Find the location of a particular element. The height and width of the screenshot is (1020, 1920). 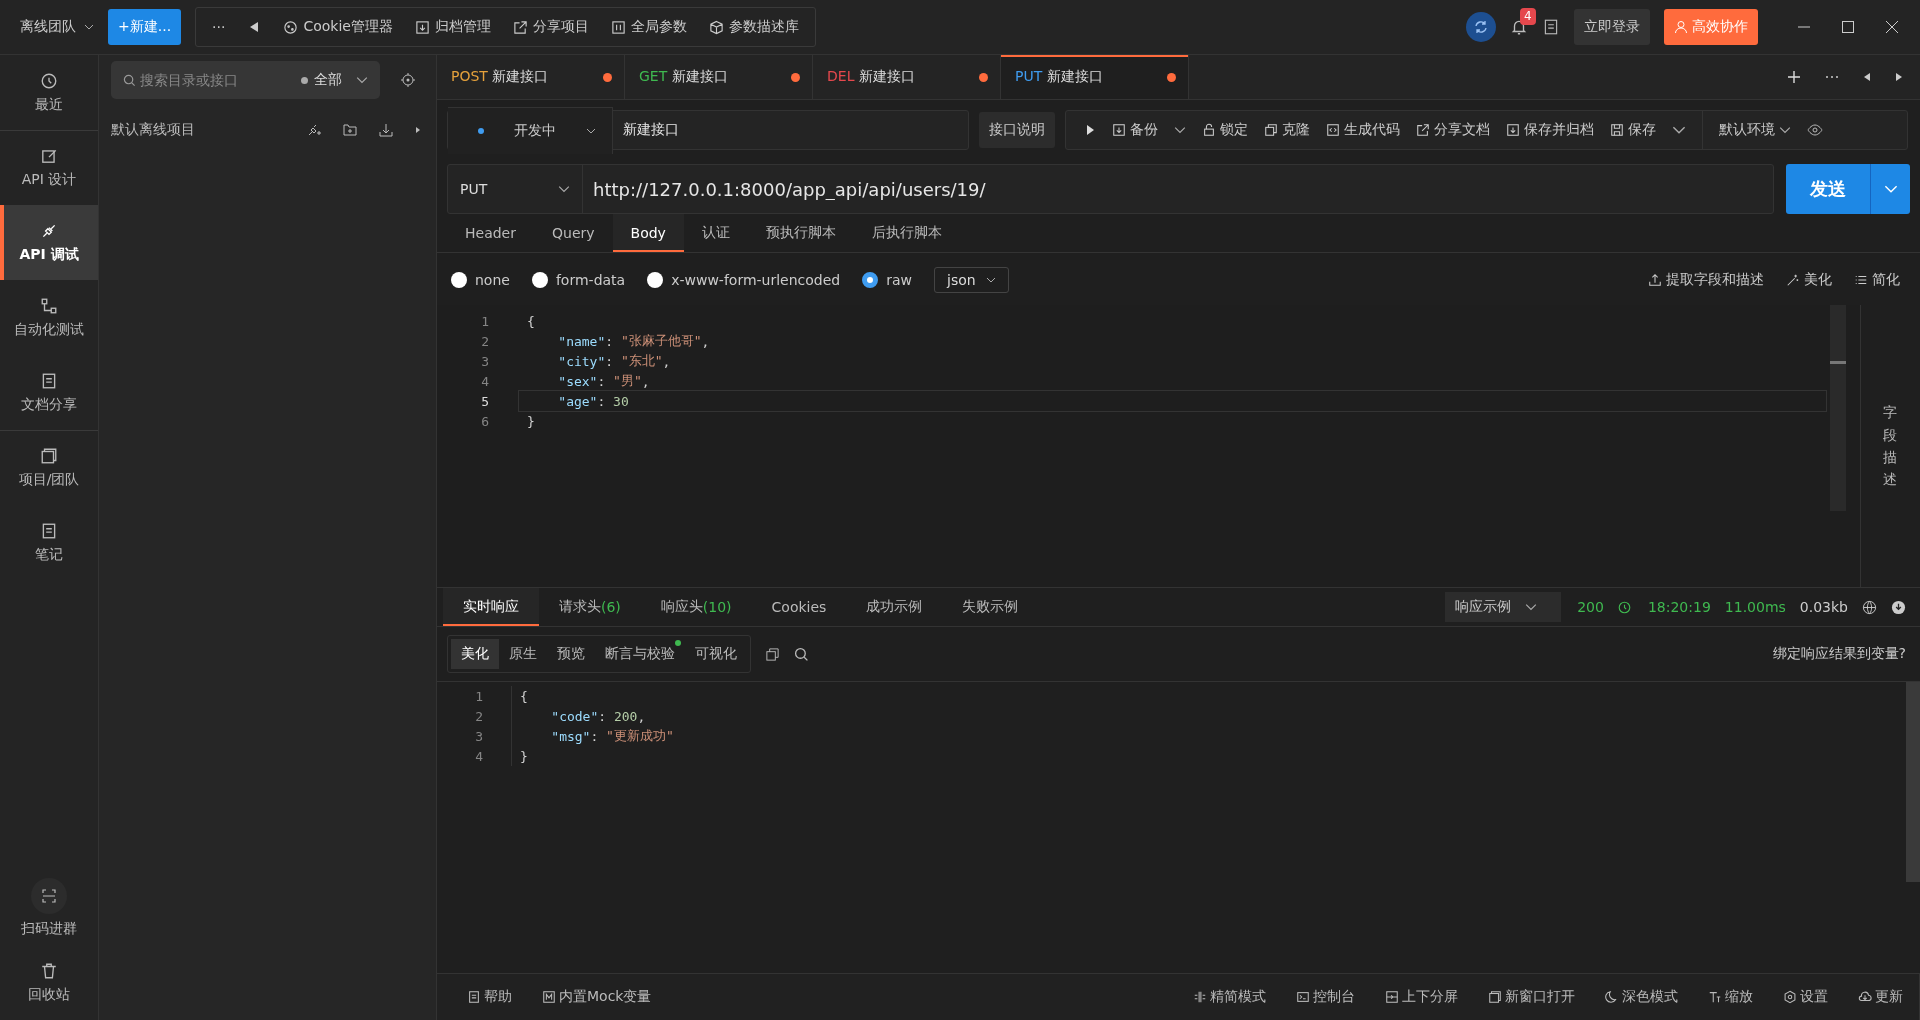

field-description-panel: 字段描述 is located at coordinates (1890, 446).